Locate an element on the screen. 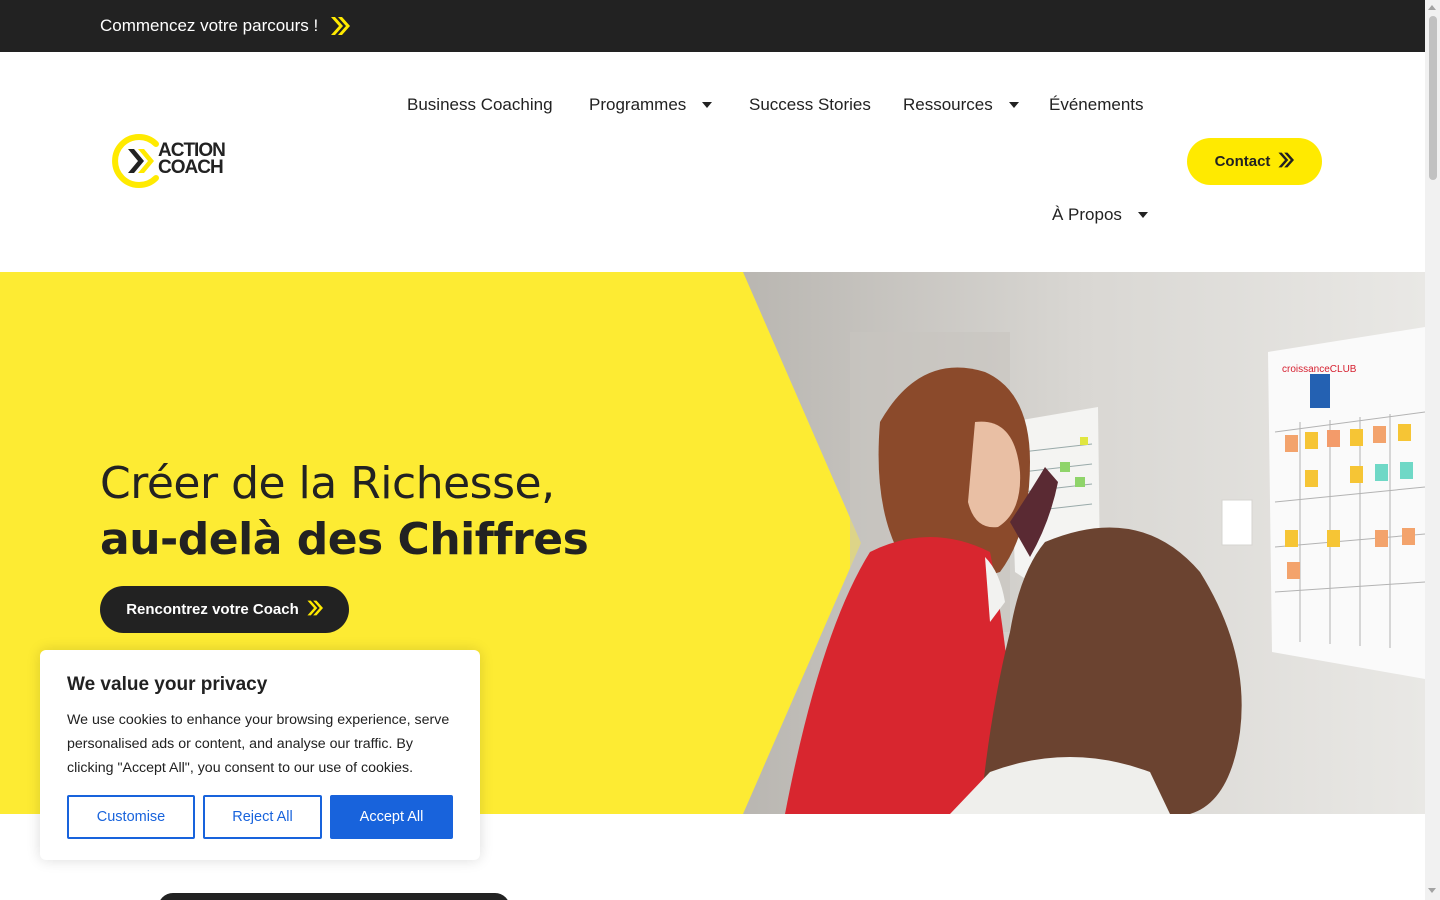 Image resolution: width=1440 pixels, height=900 pixels. nav-item-business-coaching: Business Coaching is located at coordinates (480, 105).